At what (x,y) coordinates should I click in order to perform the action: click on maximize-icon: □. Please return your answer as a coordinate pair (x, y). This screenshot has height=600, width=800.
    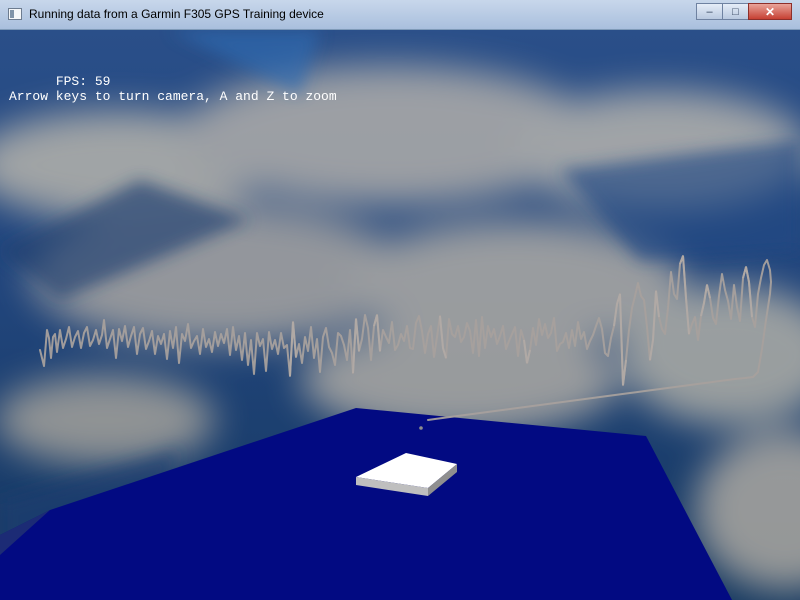
    Looking at the image, I should click on (735, 11).